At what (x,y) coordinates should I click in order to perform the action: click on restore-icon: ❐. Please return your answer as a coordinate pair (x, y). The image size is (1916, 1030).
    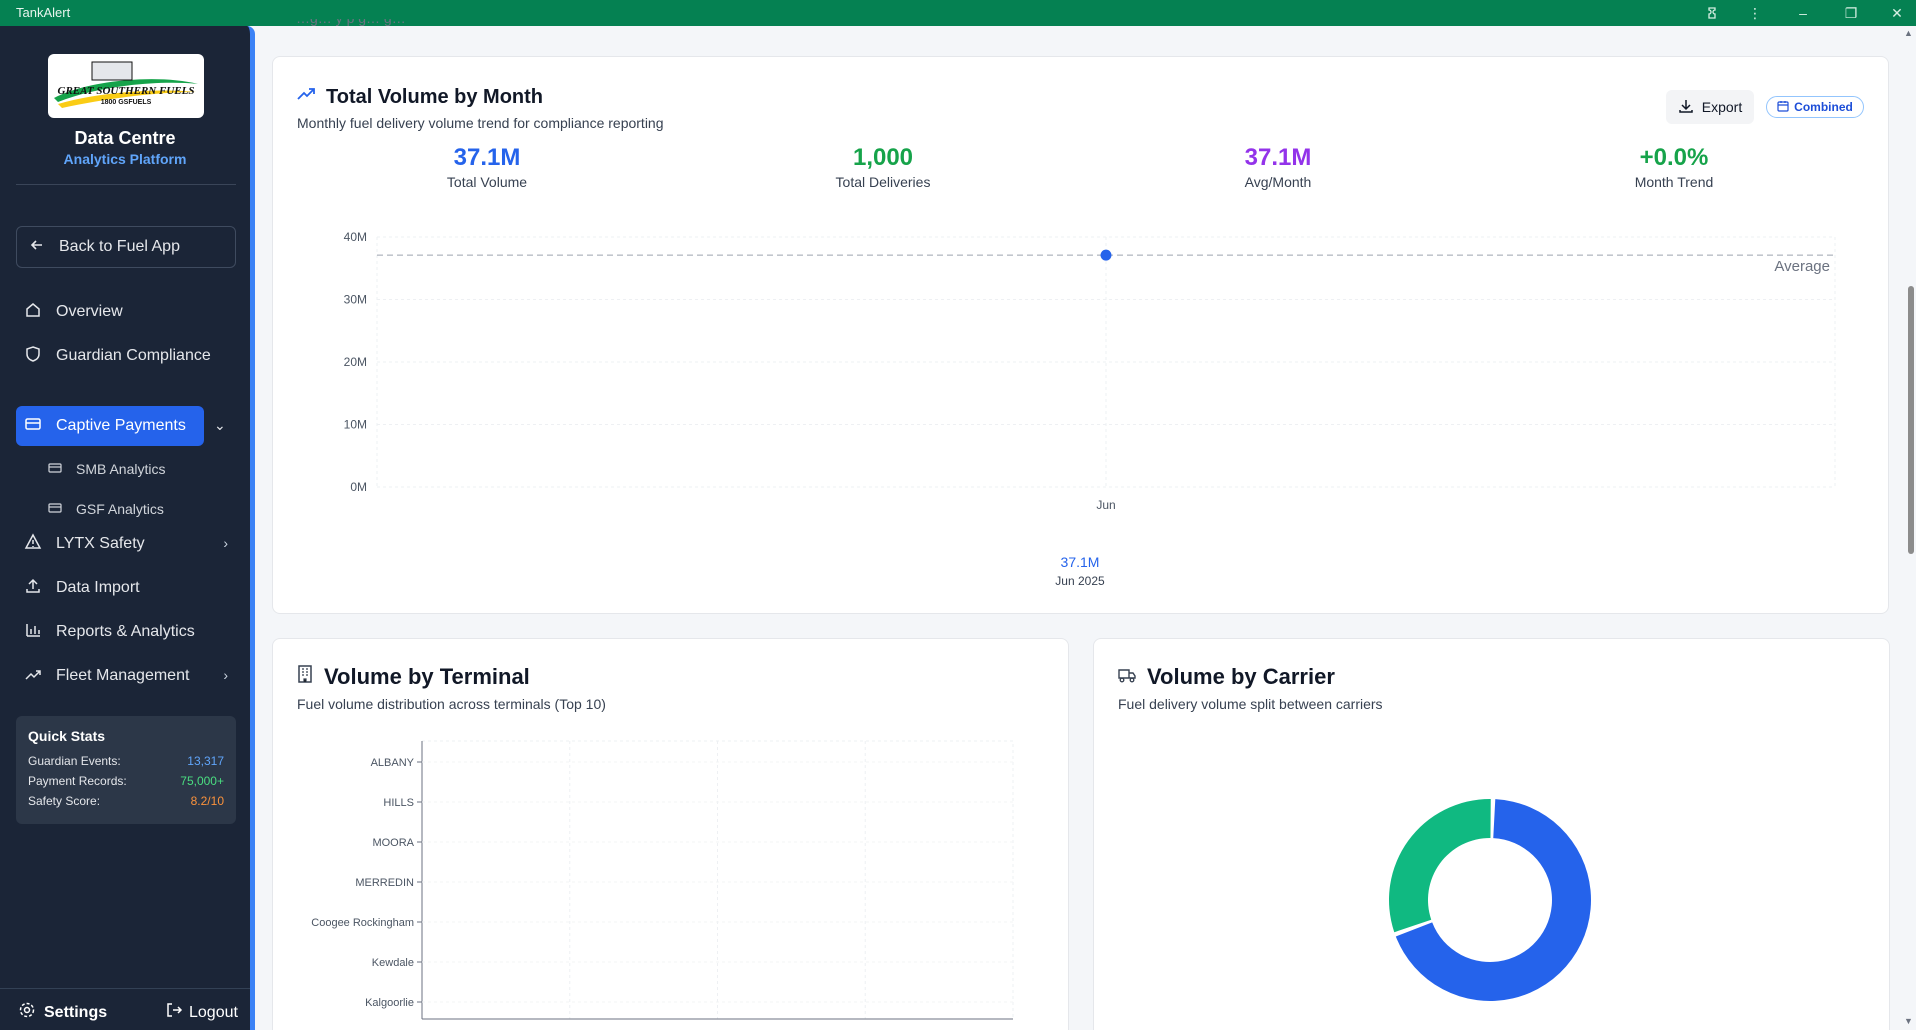
    Looking at the image, I should click on (1851, 13).